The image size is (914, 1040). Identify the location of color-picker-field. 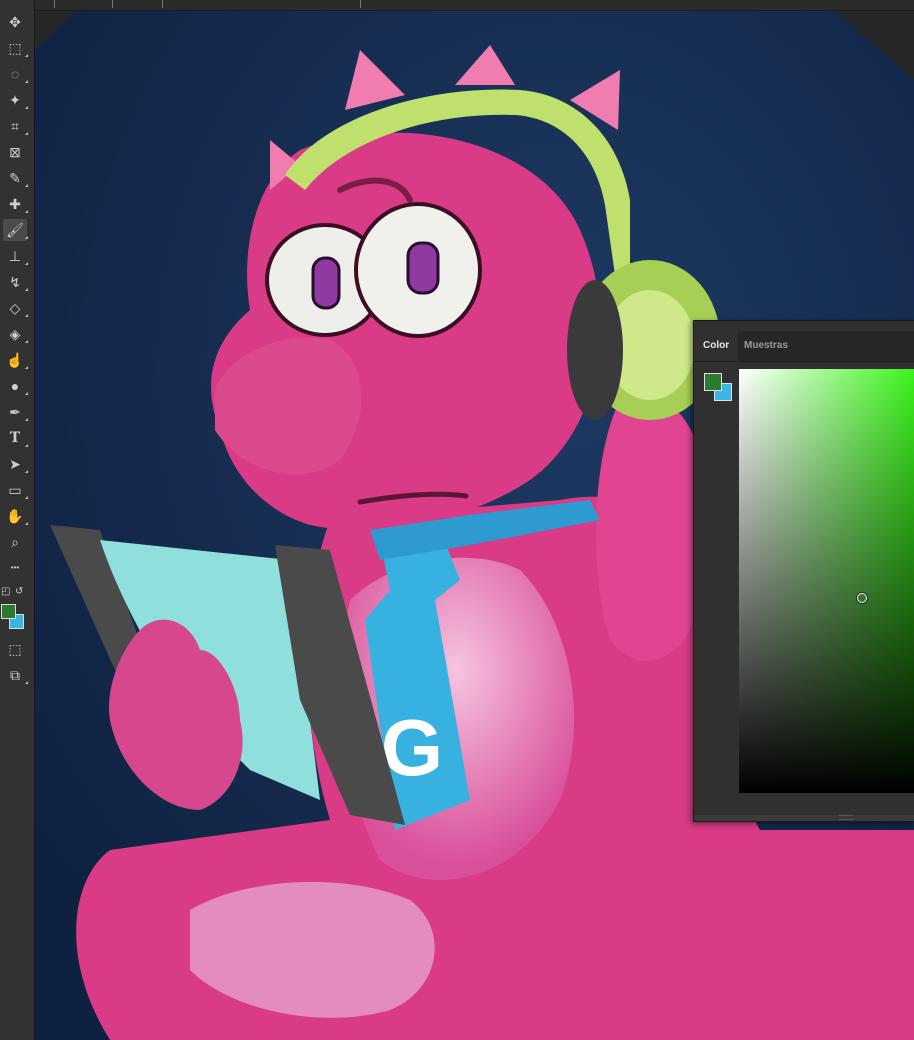
(826, 581).